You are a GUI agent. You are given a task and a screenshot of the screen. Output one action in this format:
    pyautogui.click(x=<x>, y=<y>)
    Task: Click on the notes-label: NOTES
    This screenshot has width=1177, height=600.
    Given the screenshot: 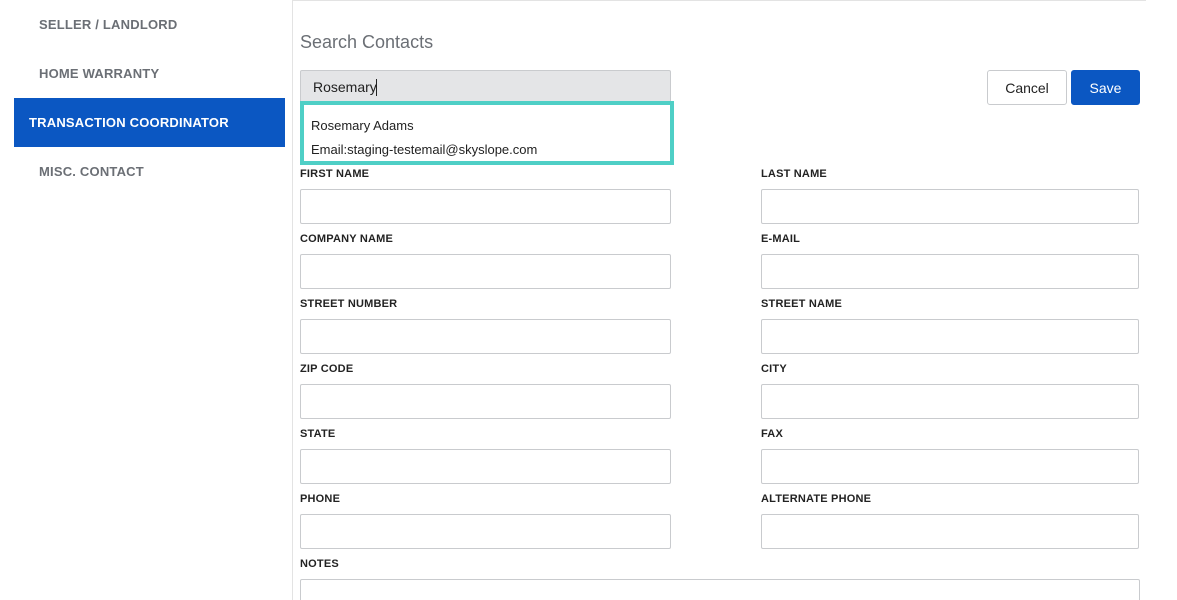 What is the action you would take?
    pyautogui.click(x=319, y=564)
    